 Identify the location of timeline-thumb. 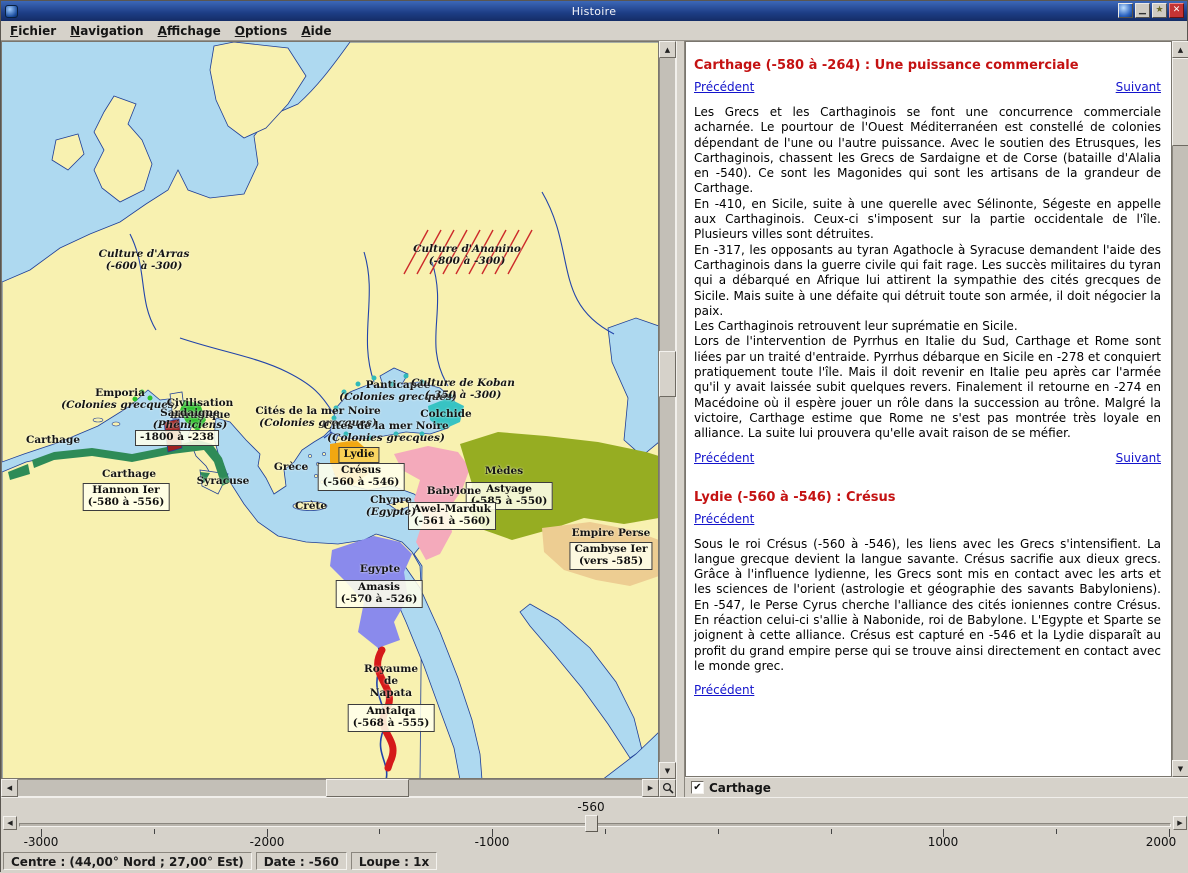
(591, 823).